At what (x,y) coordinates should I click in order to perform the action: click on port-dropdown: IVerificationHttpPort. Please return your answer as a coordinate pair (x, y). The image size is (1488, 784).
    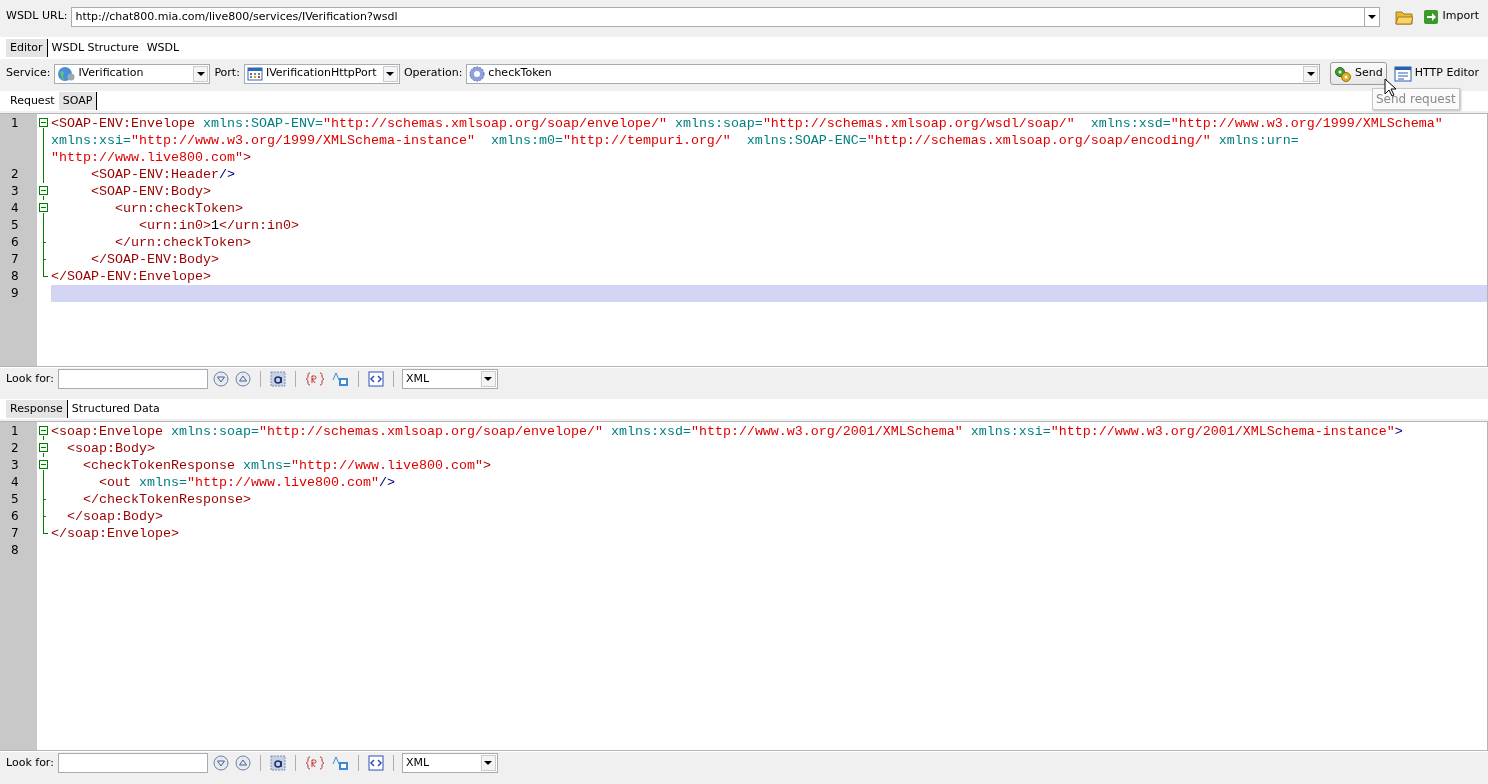
    Looking at the image, I should click on (321, 73).